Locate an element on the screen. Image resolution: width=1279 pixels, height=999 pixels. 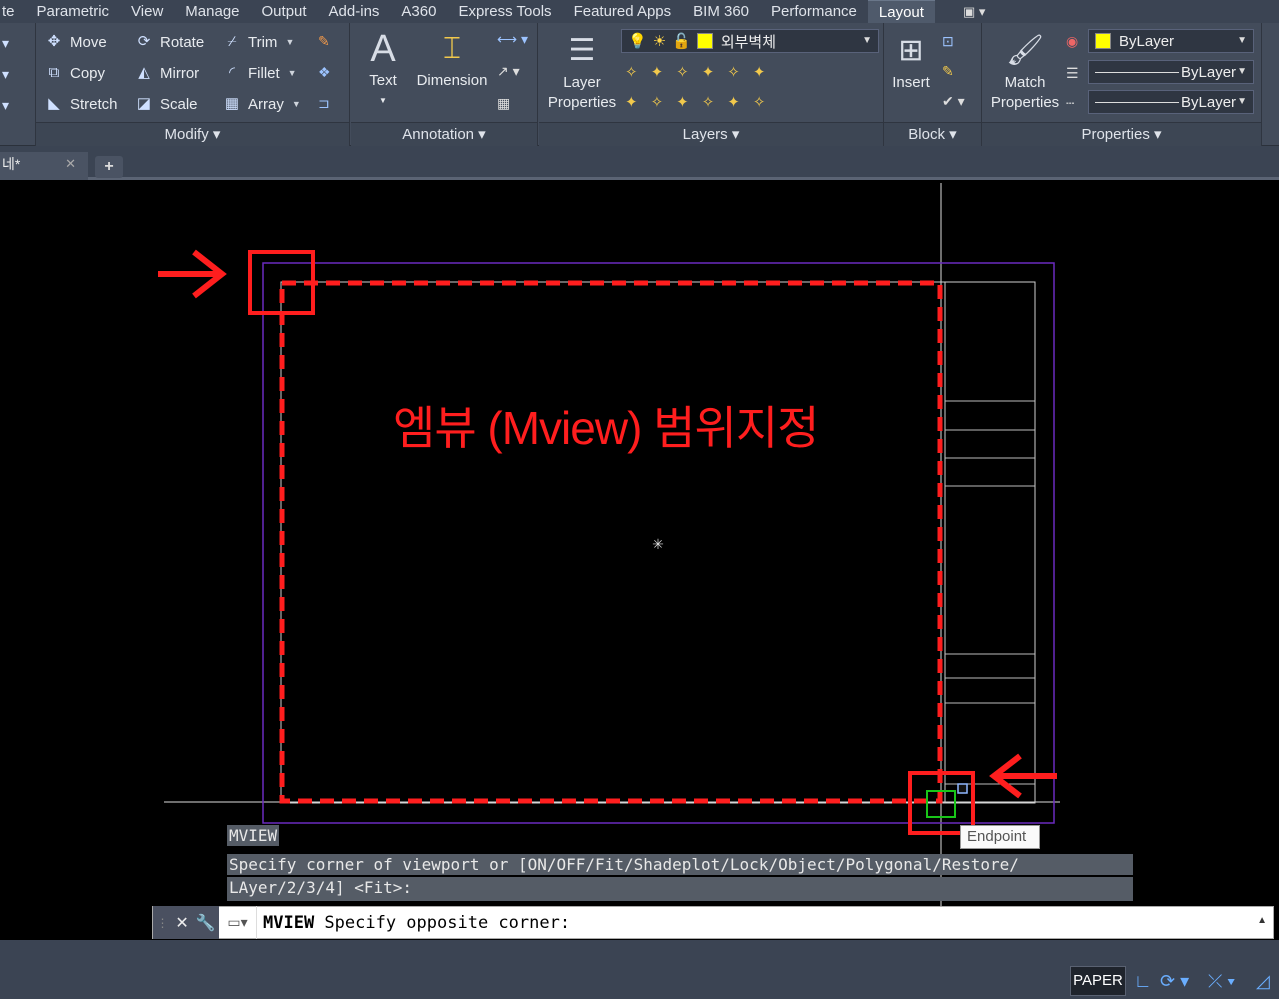
workspace-toggle-icon: ▣ ▾ is located at coordinates (974, 12).